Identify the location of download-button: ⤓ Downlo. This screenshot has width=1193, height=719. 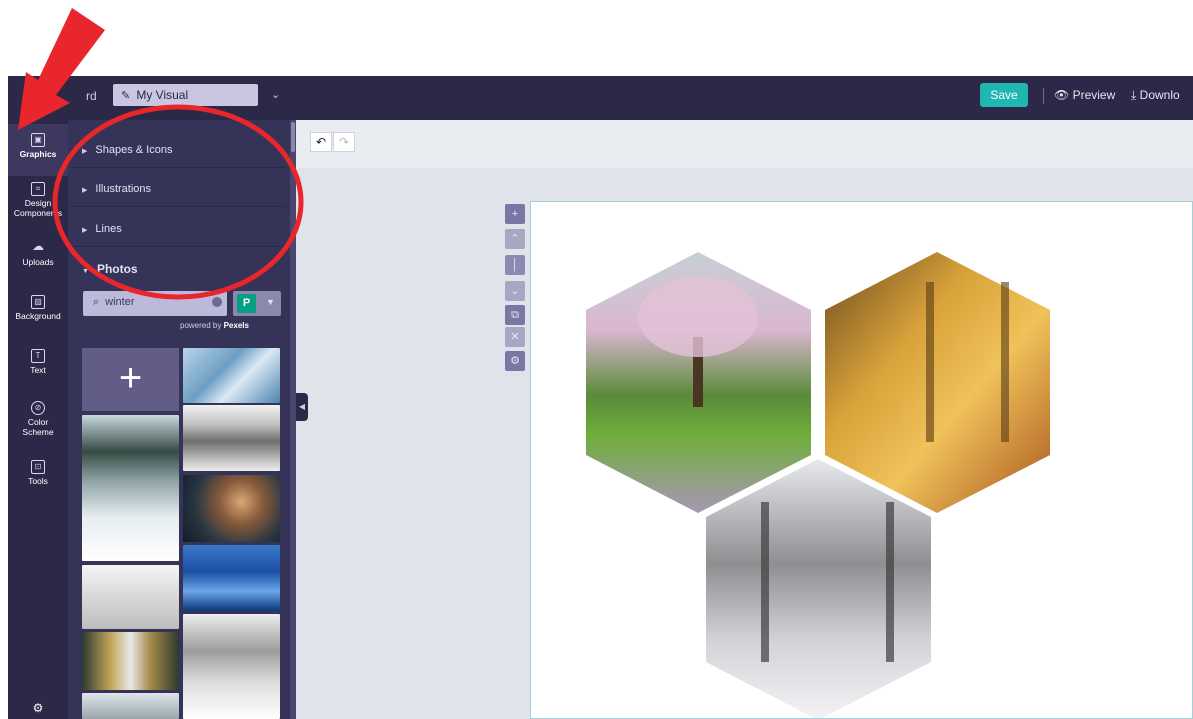
(1155, 95).